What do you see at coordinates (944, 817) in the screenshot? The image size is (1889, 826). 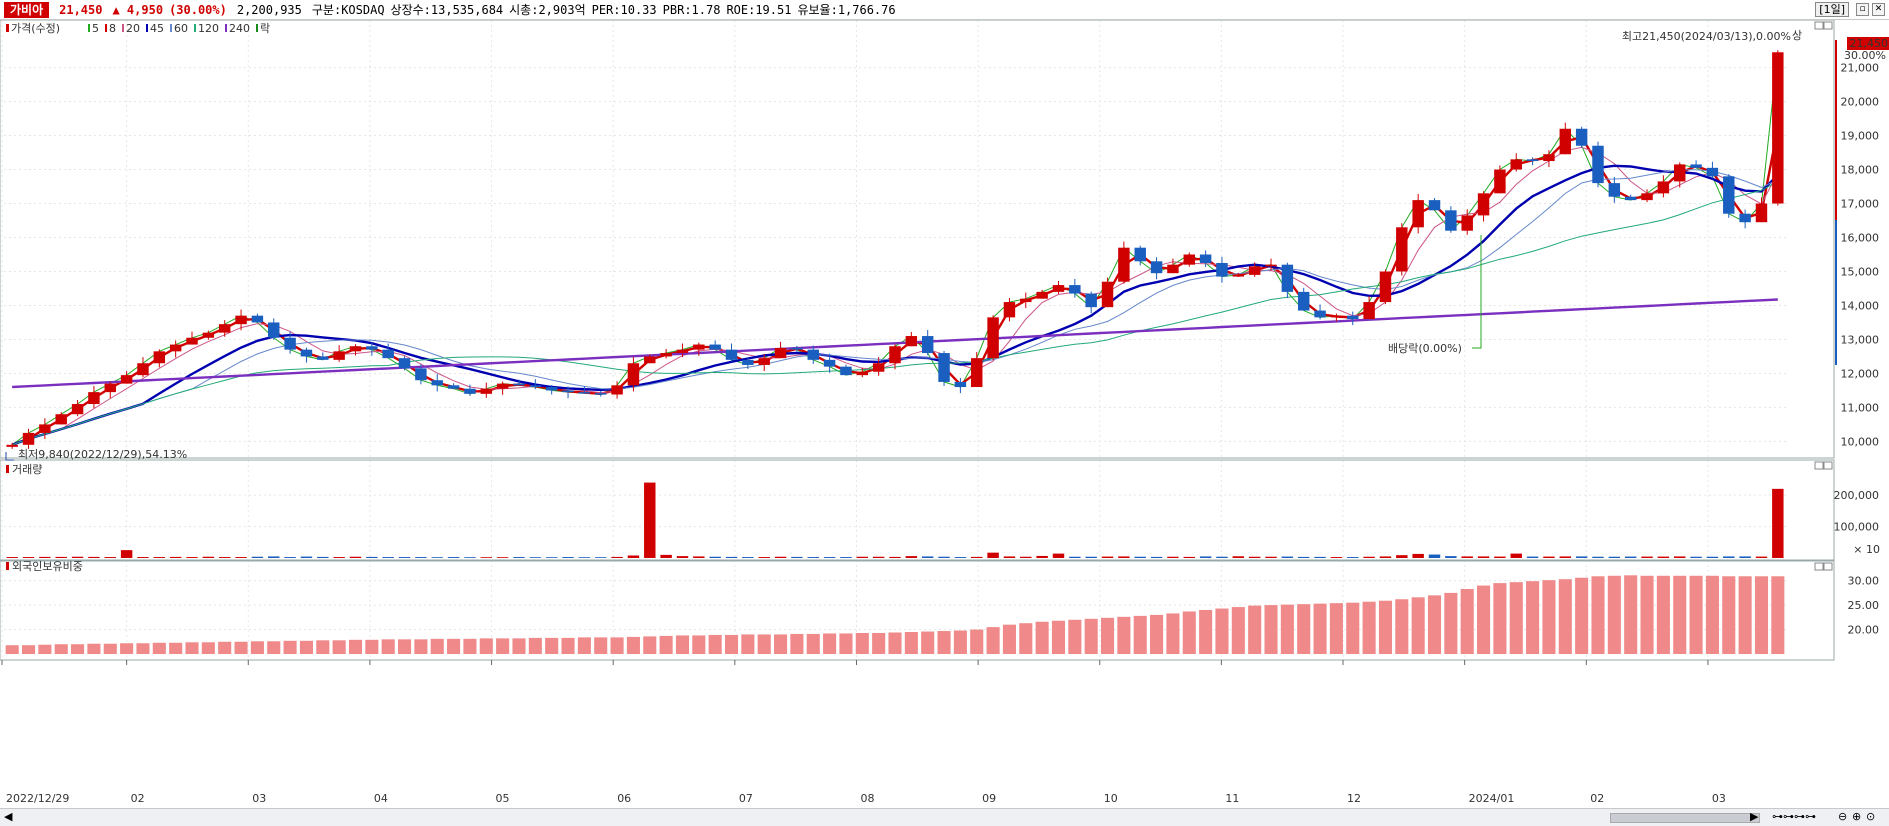 I see `scroll-bar: ◀ ▶ ⊶⊶⊶⊶ ⊖ ⊕ ⊙` at bounding box center [944, 817].